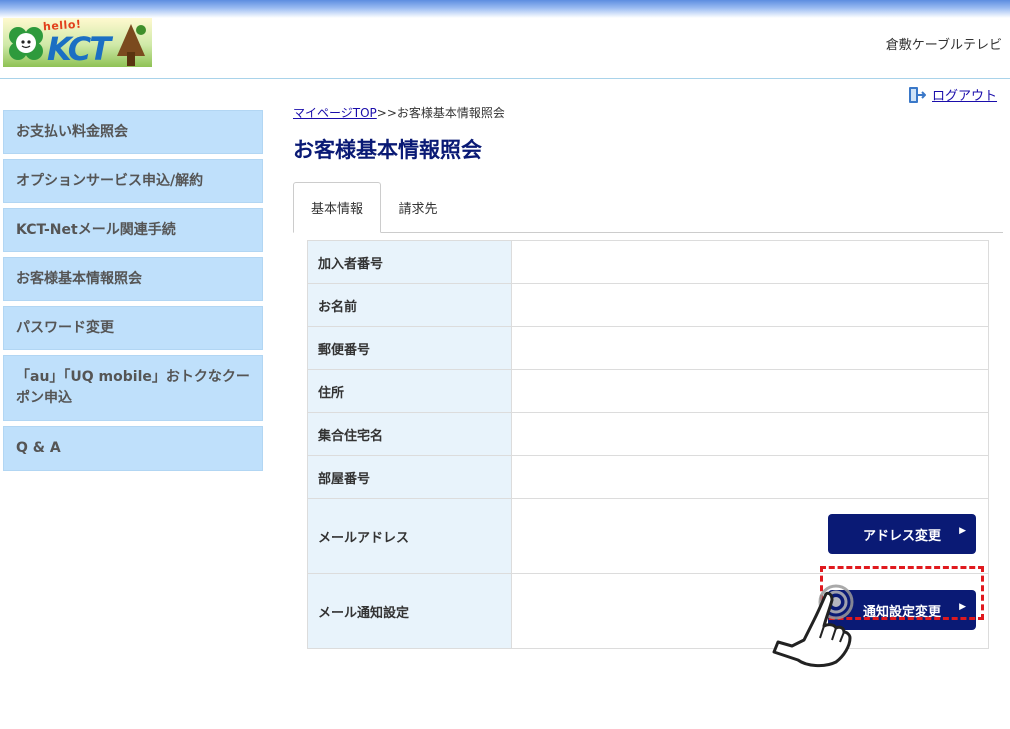 This screenshot has width=1010, height=729. I want to click on sidebar-item-mail-procedures: KCT-Netメール関連手続, so click(133, 230).